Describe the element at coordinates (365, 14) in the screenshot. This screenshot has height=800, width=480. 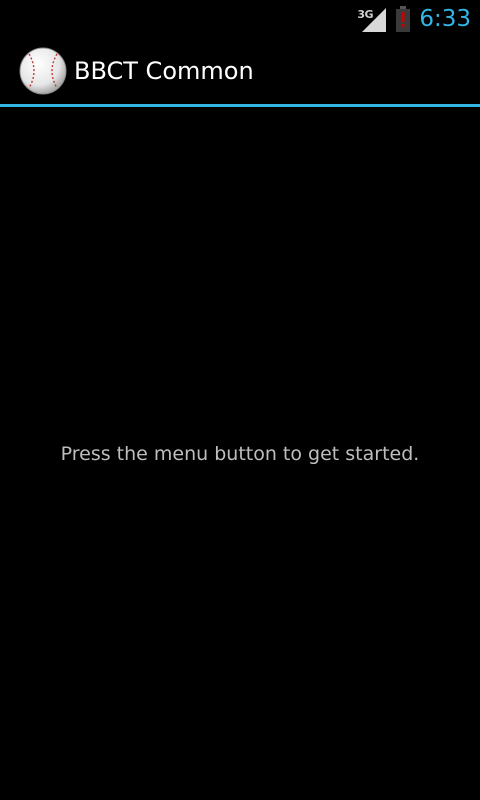
I see `network-type-label: 3G` at that location.